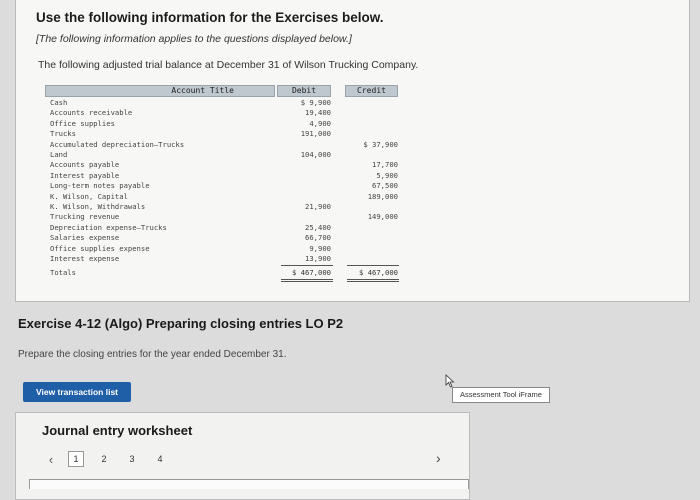  Describe the element at coordinates (249, 484) in the screenshot. I see `worksheet-entry-strip` at that location.